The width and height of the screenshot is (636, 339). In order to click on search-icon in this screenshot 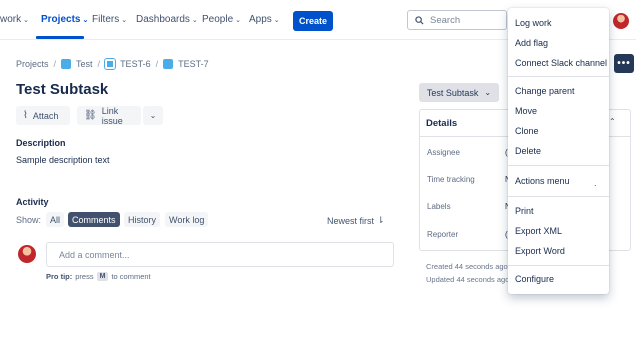, I will do `click(419, 20)`.